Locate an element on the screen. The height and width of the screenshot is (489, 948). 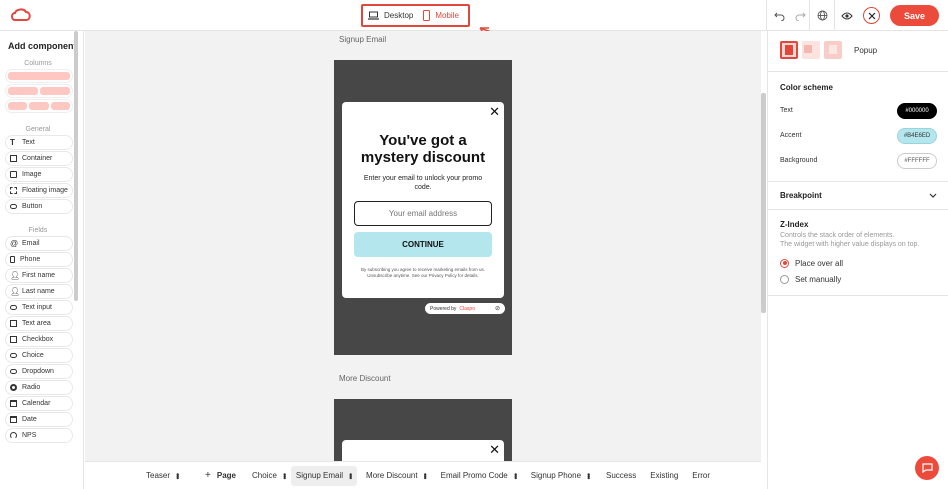
sidebar-title: Add component is located at coordinates (42, 46).